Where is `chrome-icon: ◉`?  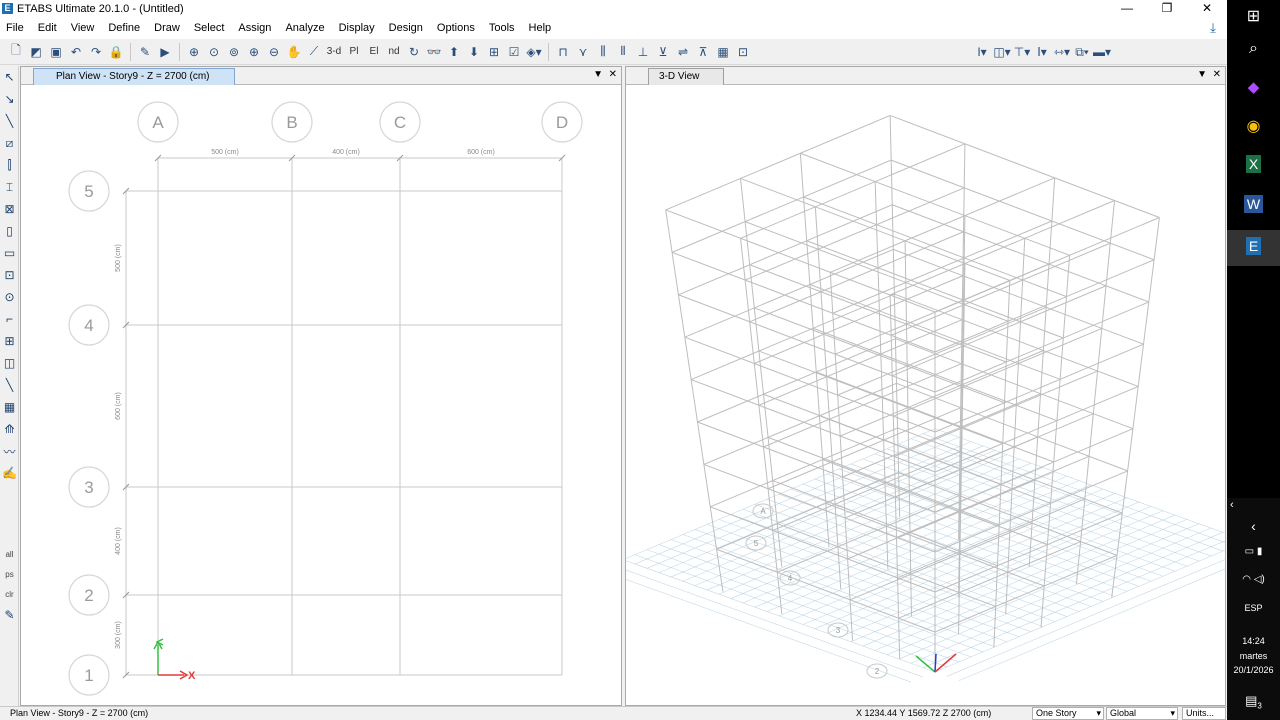
chrome-icon: ◉ is located at coordinates (1253, 126).